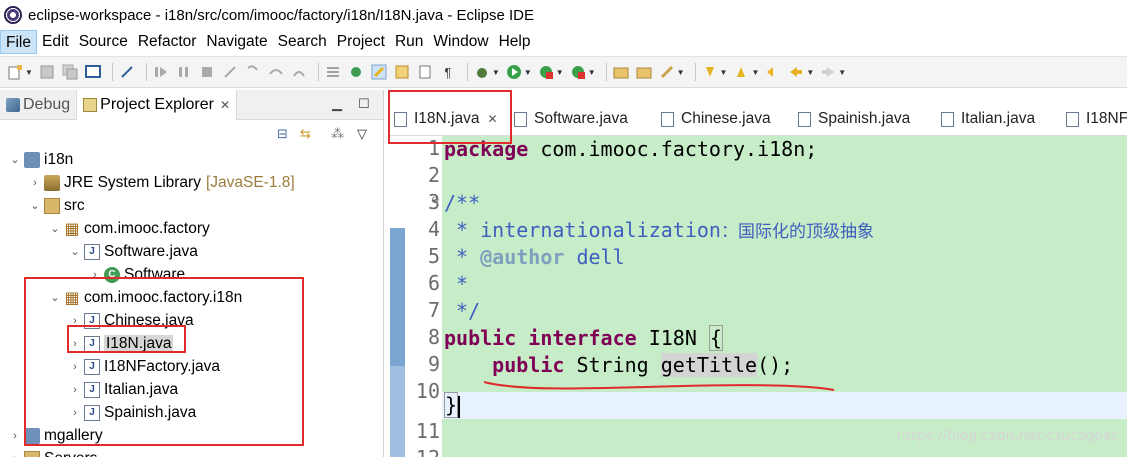 This screenshot has width=1127, height=457. I want to click on editor-tab-chinese: Chinese.java, so click(716, 119).